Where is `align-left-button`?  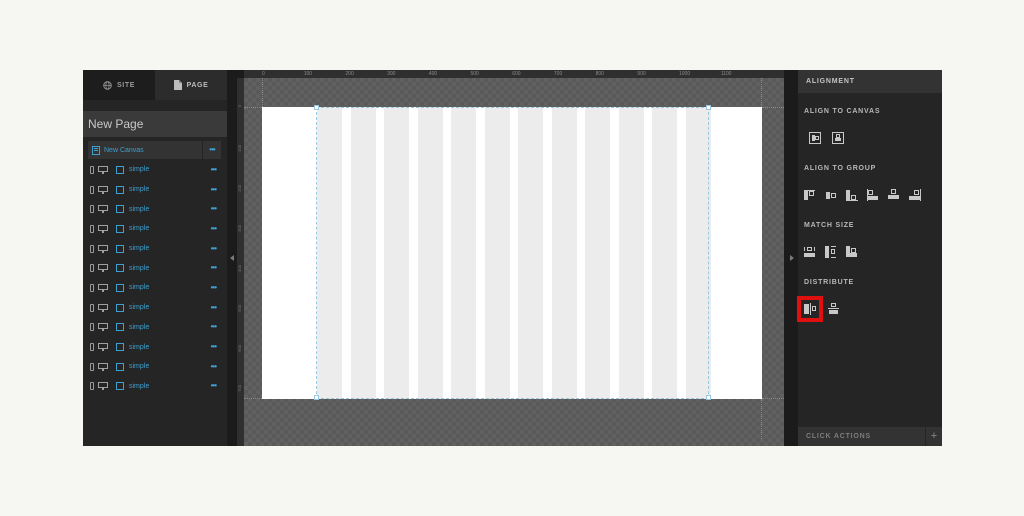 align-left-button is located at coordinates (873, 195).